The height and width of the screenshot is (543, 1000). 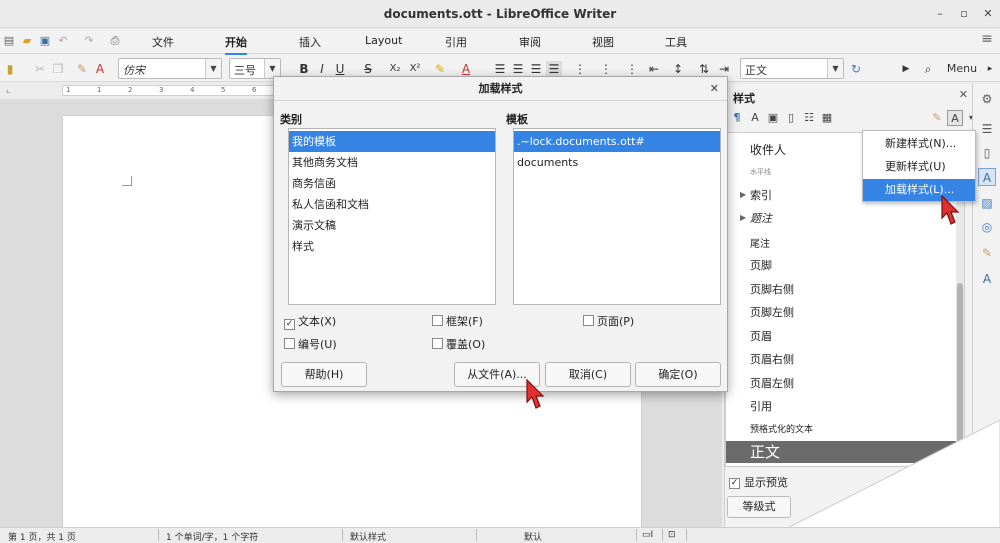 I want to click on category-item: 样式, so click(x=392, y=246).